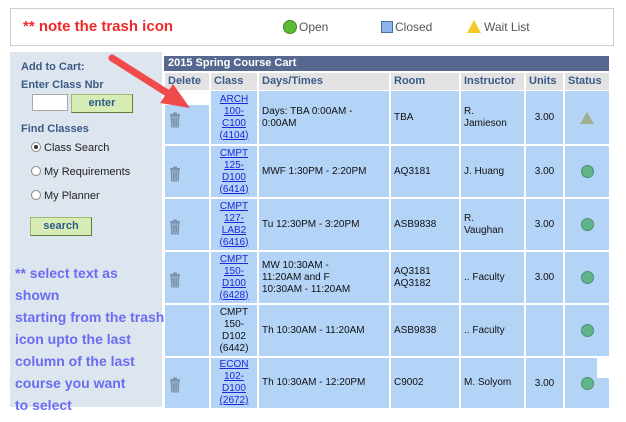 The width and height of the screenshot is (626, 422). I want to click on class-link: ECON 102- D100 (2672), so click(234, 383).